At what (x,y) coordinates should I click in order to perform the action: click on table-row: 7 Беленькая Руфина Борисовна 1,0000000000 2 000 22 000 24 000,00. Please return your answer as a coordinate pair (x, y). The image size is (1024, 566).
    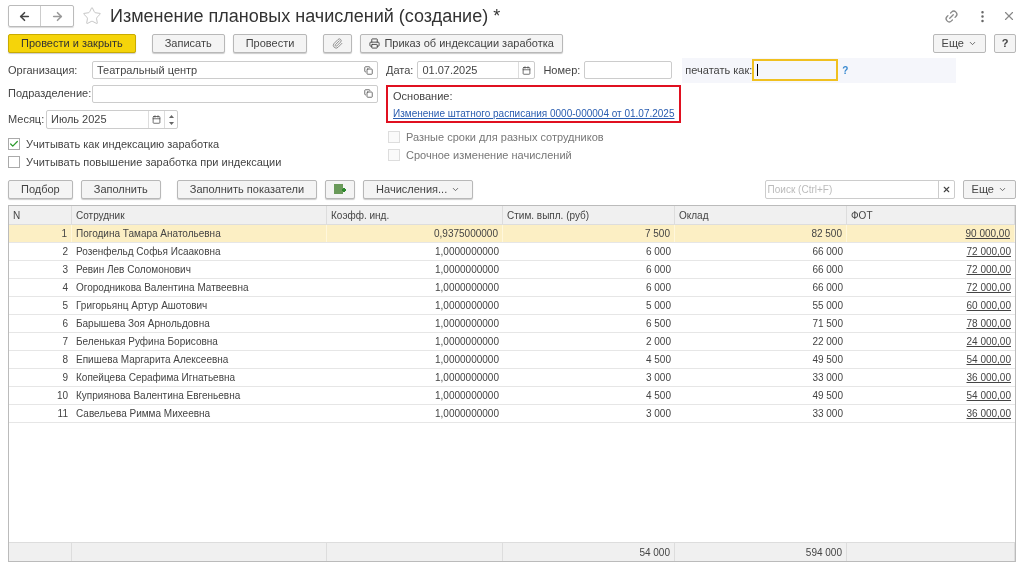
    Looking at the image, I should click on (512, 342).